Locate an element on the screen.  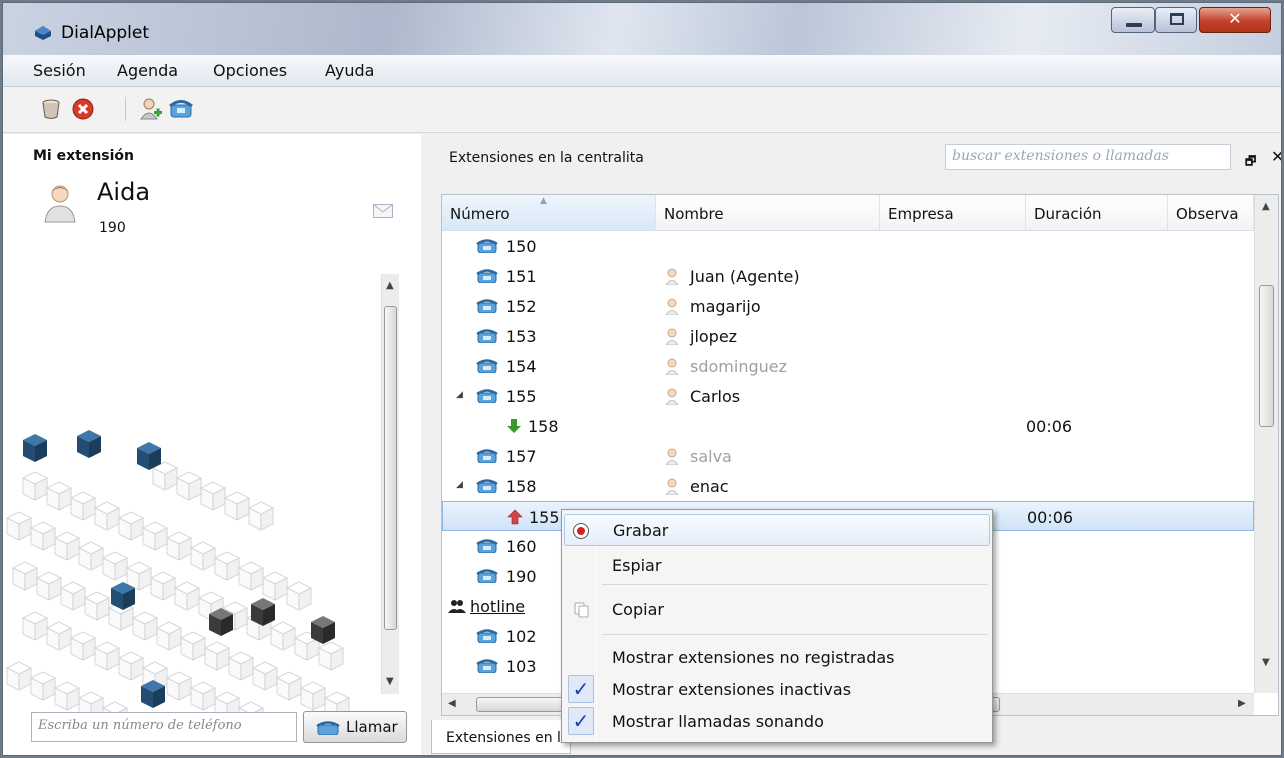
stop-icon is located at coordinates (83, 109).